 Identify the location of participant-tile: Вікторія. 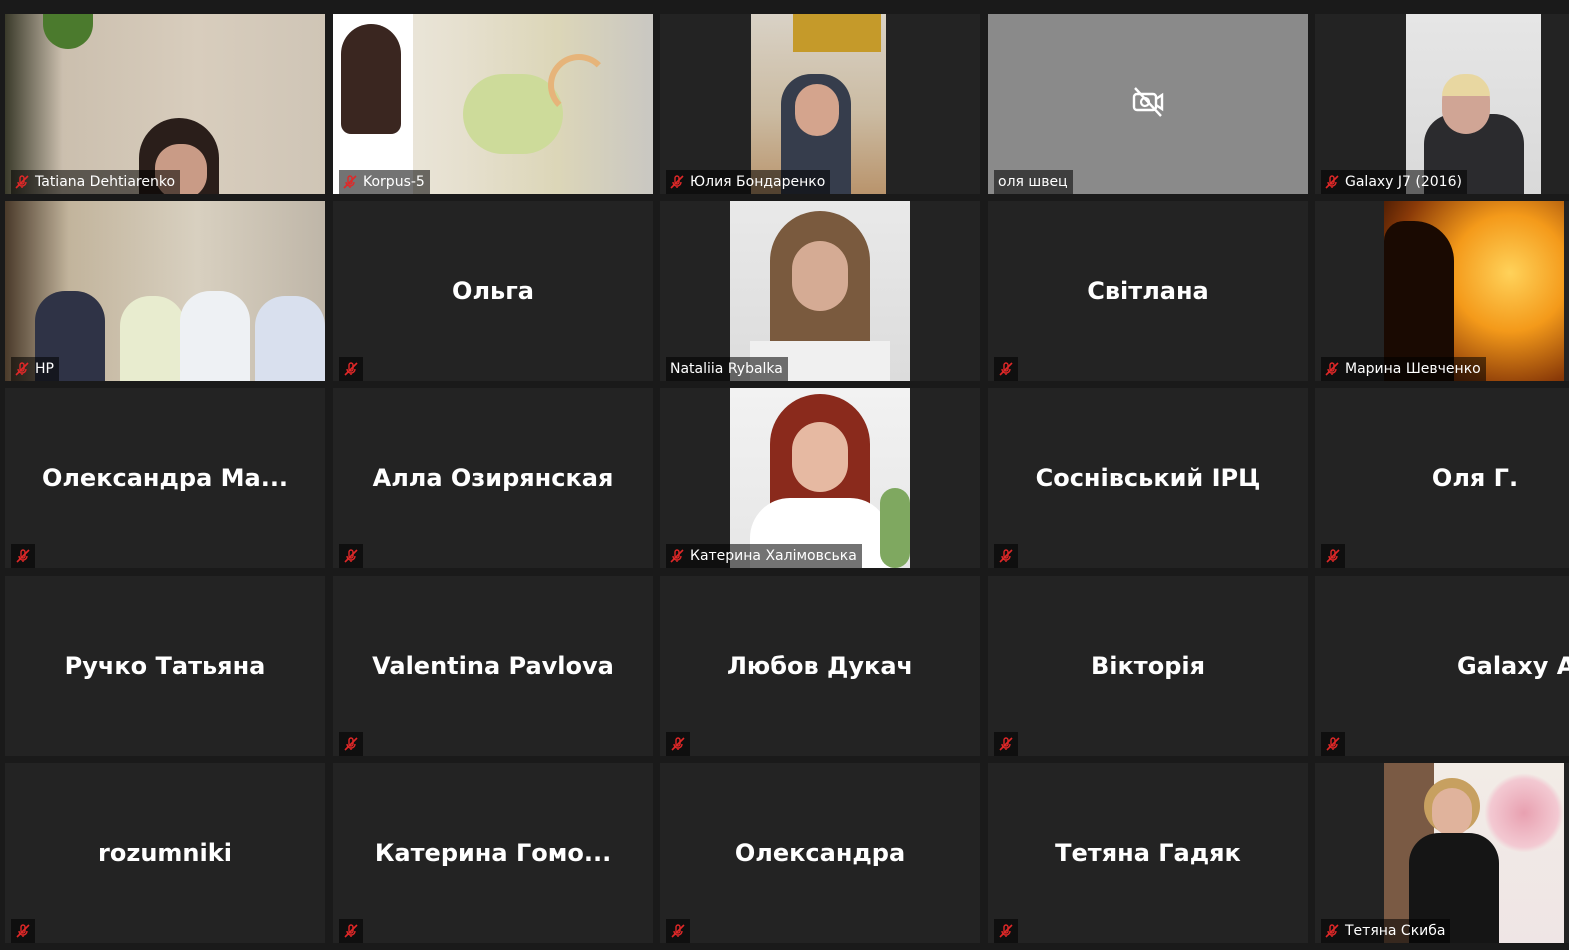
(1148, 666).